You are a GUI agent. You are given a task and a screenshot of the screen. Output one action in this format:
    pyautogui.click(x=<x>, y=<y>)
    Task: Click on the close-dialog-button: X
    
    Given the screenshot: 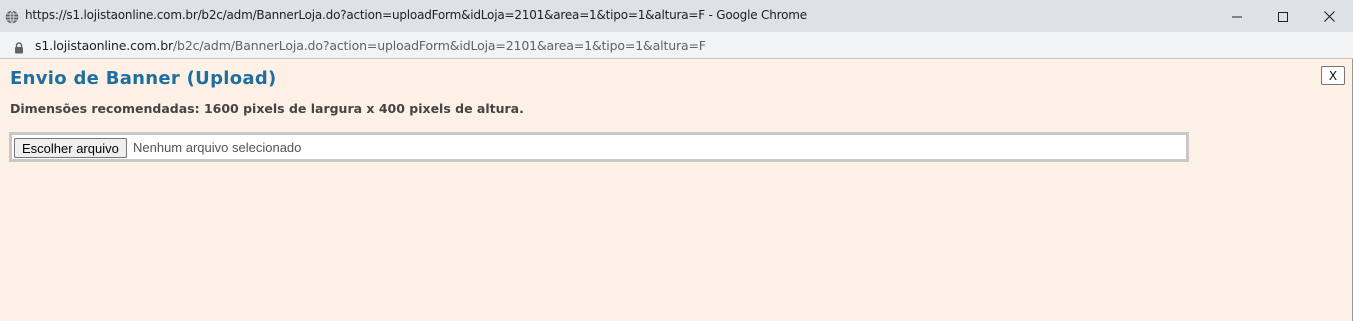 What is the action you would take?
    pyautogui.click(x=1333, y=75)
    